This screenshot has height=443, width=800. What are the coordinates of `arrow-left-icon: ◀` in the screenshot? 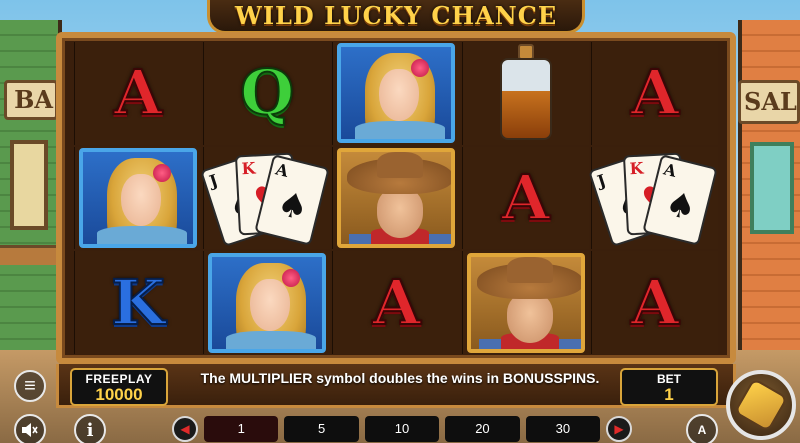 It's located at (185, 428).